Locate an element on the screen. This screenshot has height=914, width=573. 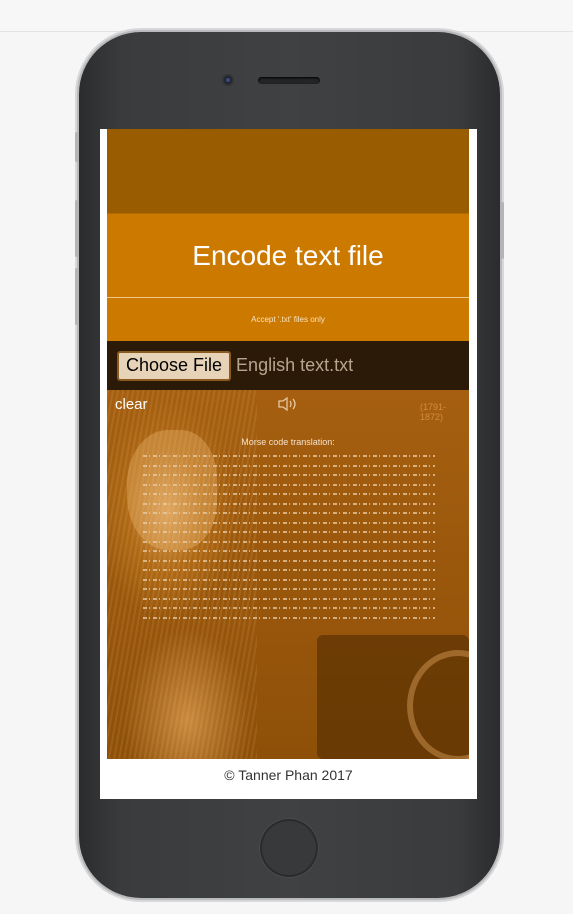
volume-up-button is located at coordinates (77, 228).